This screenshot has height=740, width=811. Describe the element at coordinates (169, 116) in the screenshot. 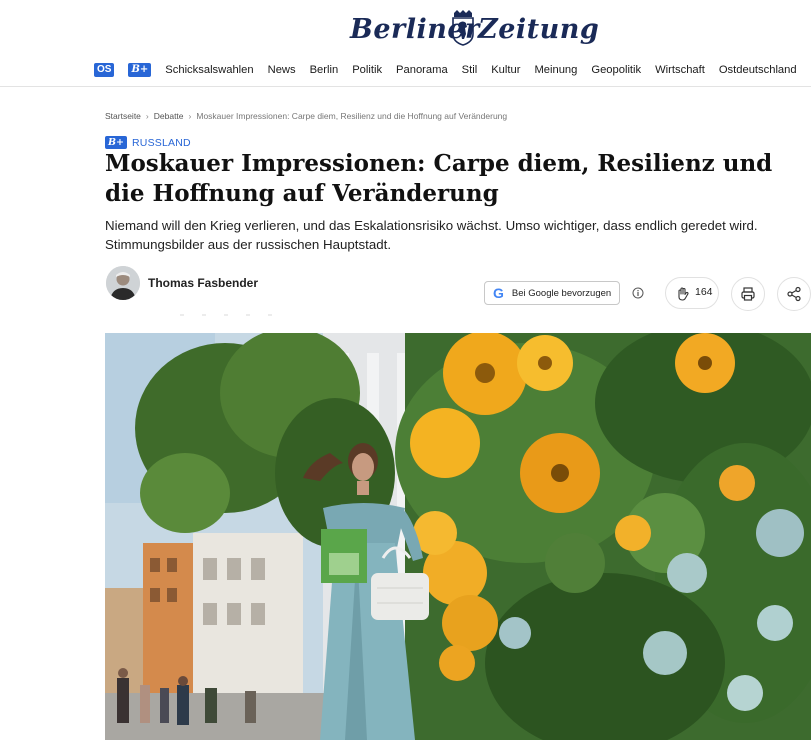

I see `breadcrumb-section: Debatte` at that location.